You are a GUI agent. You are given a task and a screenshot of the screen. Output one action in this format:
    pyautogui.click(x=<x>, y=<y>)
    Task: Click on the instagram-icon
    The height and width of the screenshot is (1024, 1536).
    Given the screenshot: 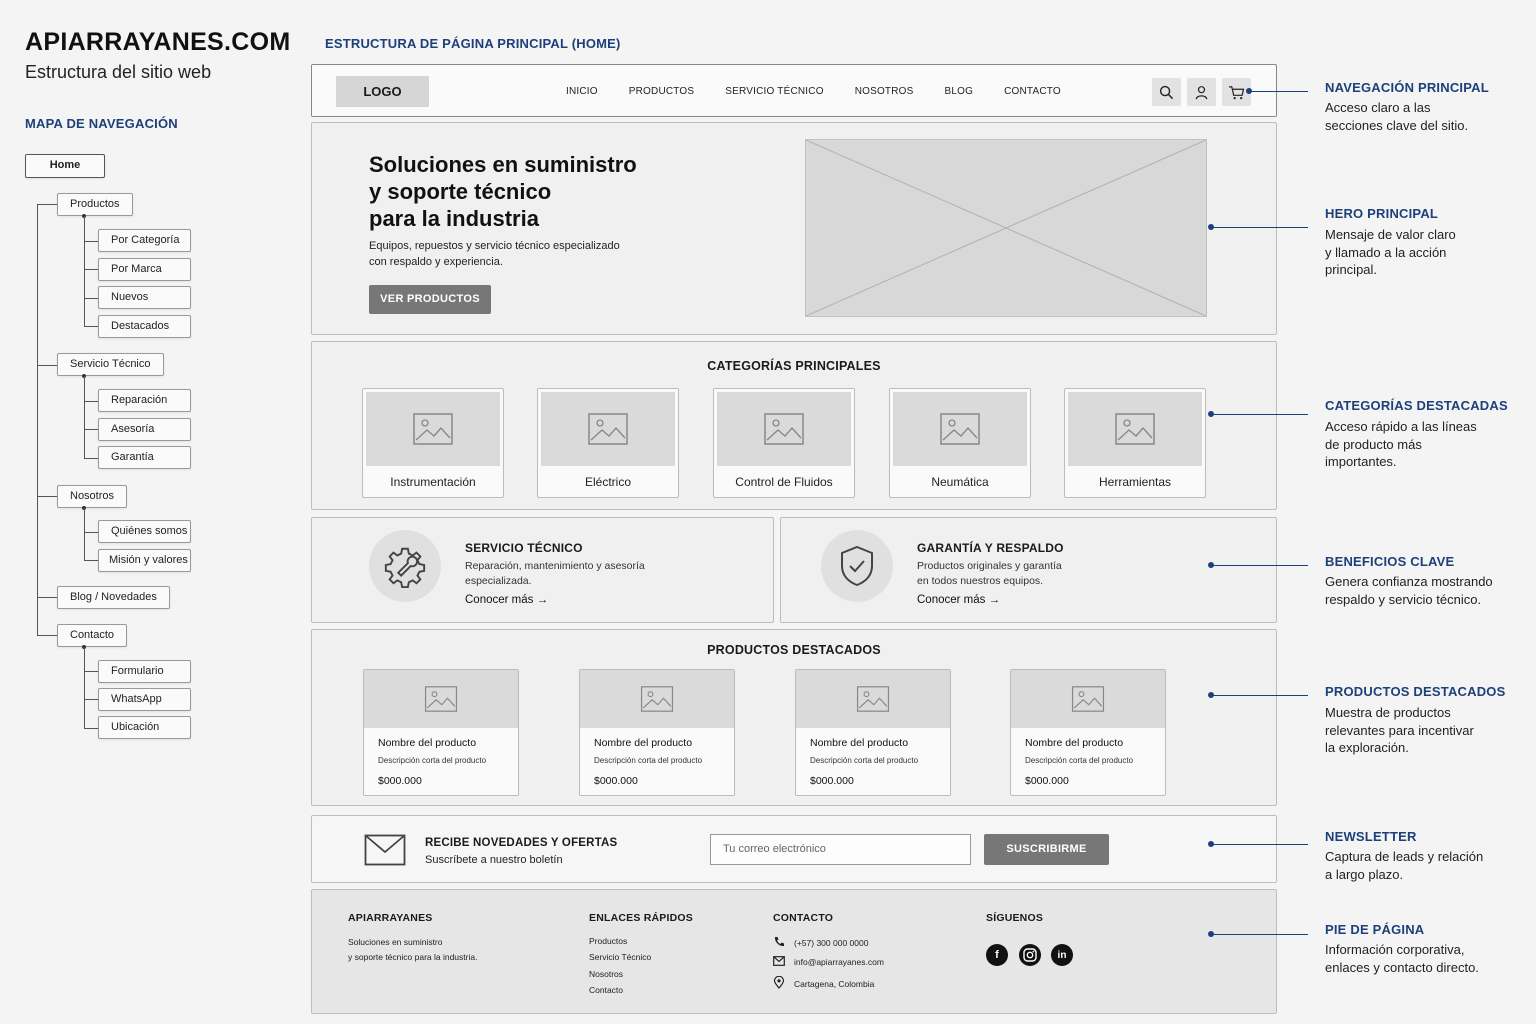 What is the action you would take?
    pyautogui.click(x=1030, y=955)
    